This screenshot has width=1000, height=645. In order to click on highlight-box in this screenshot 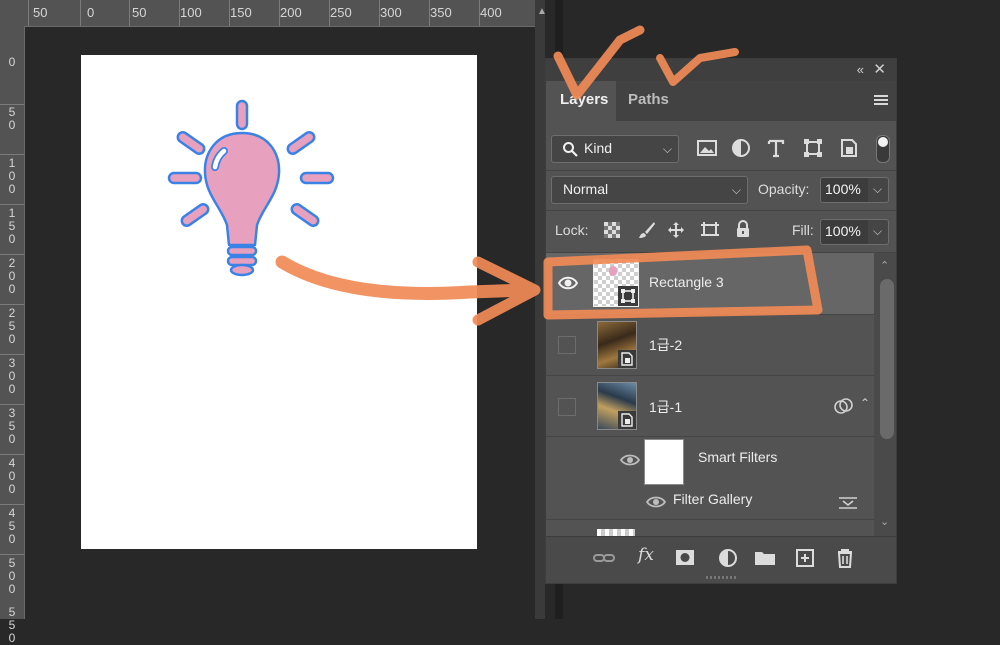, I will do `click(683, 282)`.